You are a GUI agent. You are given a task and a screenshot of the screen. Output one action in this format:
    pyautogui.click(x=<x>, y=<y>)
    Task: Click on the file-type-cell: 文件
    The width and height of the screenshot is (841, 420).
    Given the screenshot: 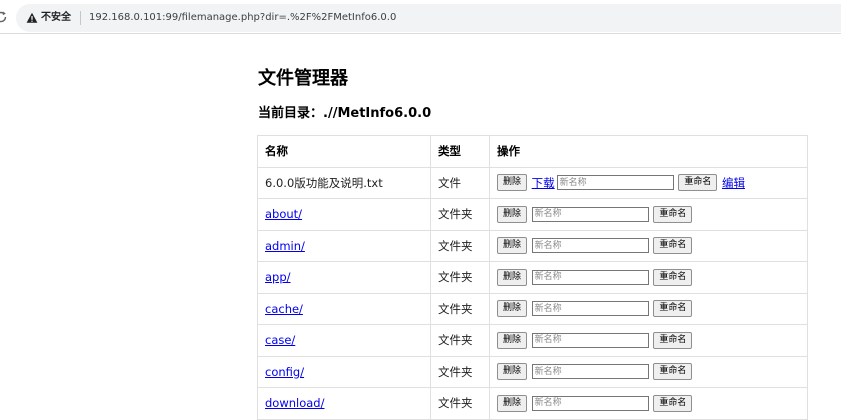 What is the action you would take?
    pyautogui.click(x=460, y=182)
    